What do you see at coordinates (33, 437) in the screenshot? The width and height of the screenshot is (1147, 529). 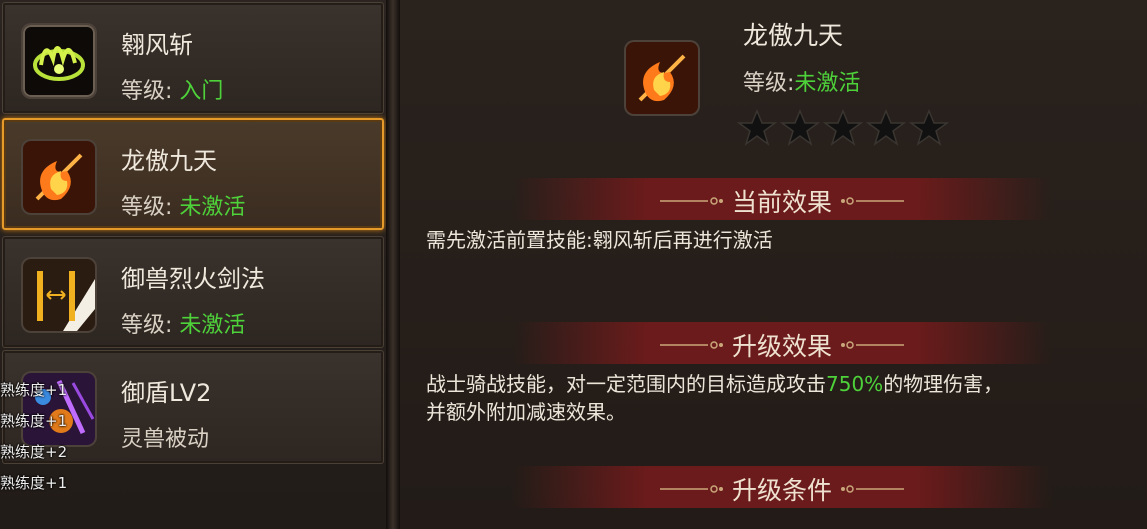 I see `proficiency-popups: 熟练度+1 熟练度+1 熟练度+2 熟练度+1` at bounding box center [33, 437].